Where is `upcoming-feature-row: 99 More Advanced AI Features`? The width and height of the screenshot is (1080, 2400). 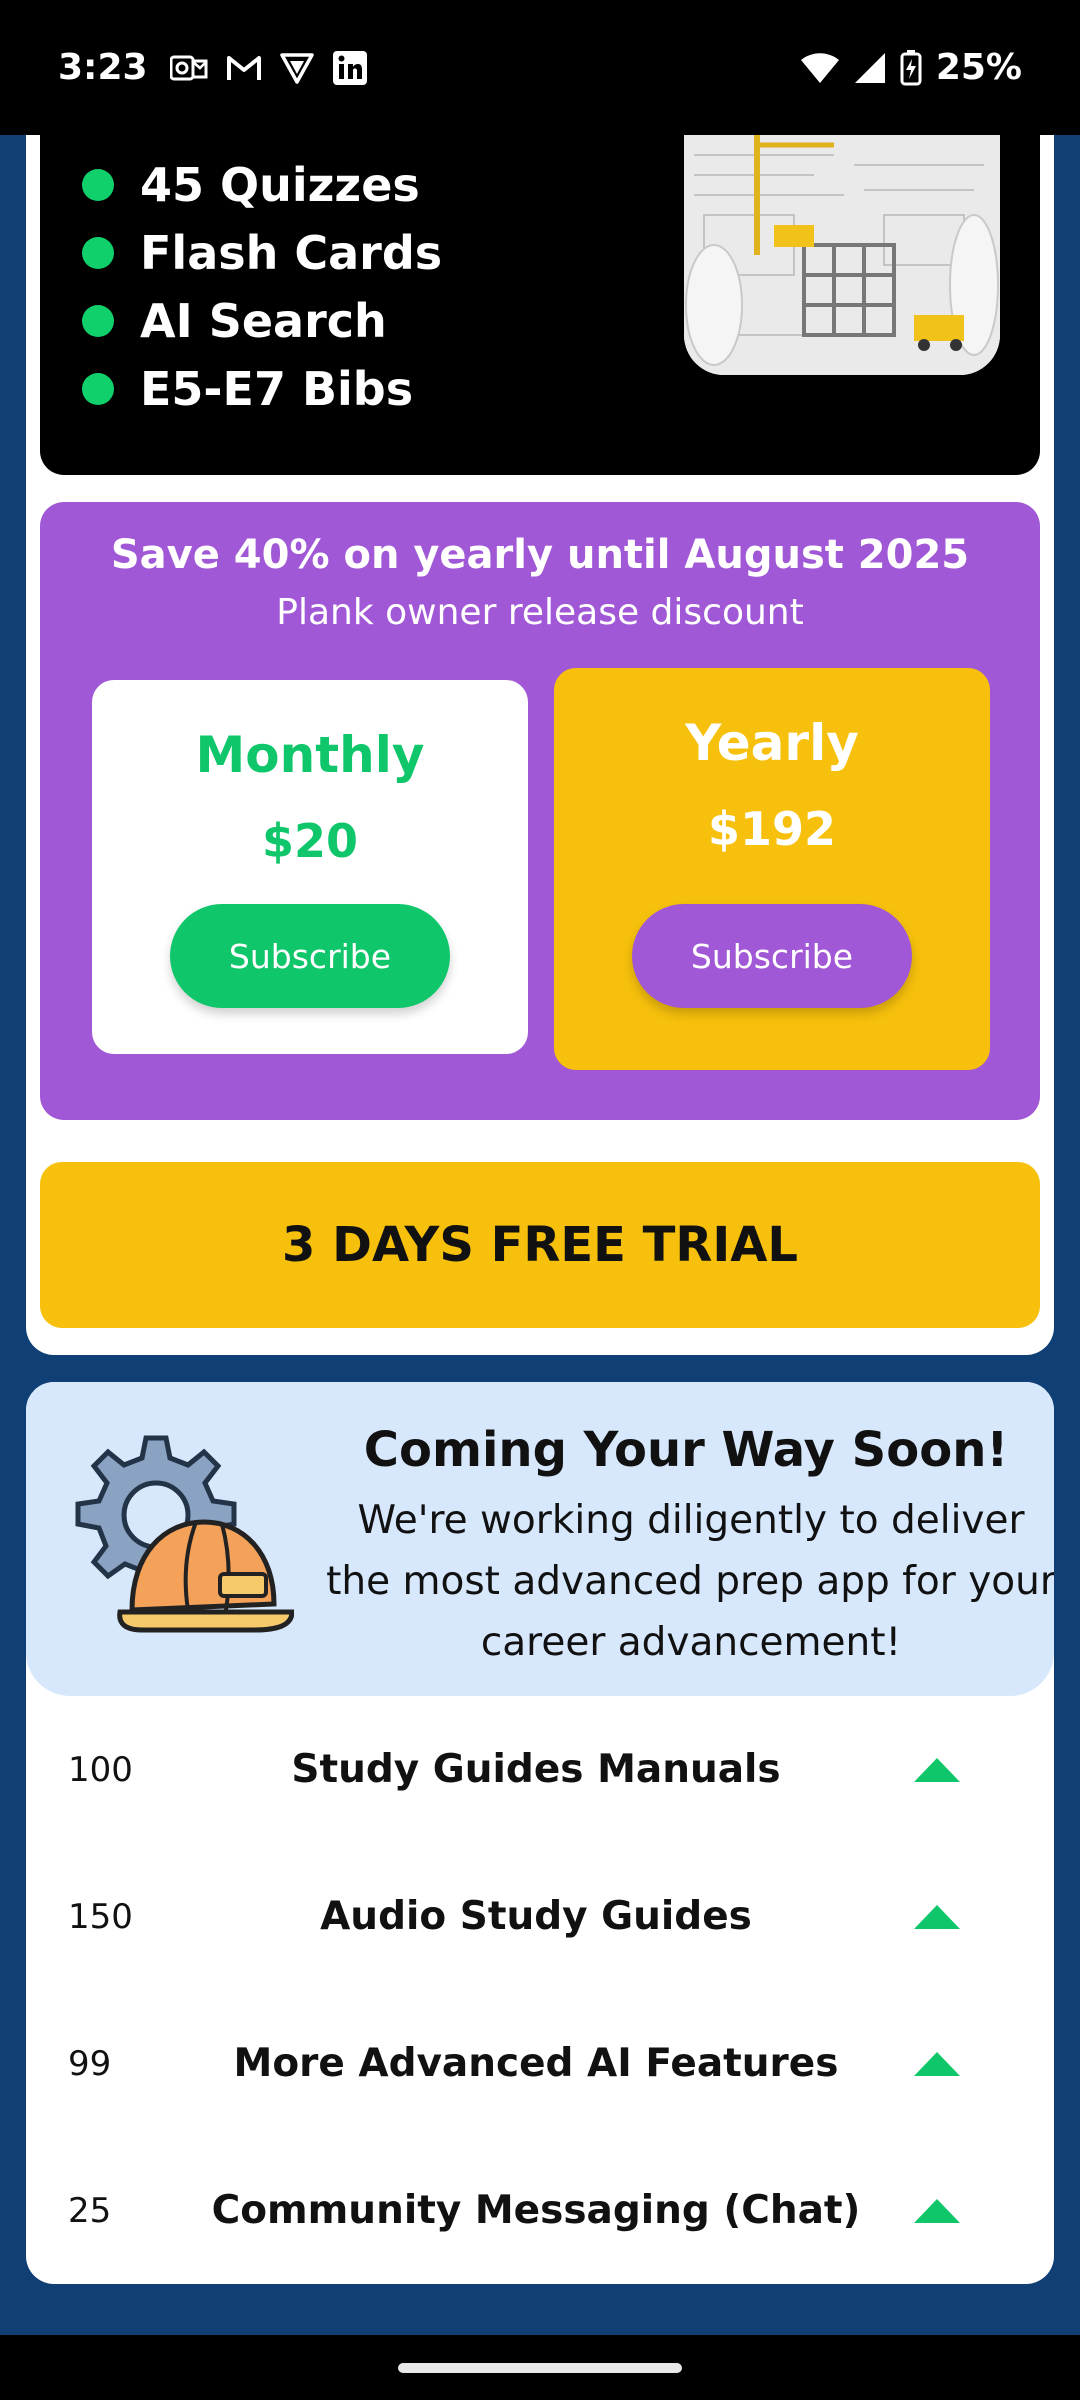 upcoming-feature-row: 99 More Advanced AI Features is located at coordinates (540, 2063).